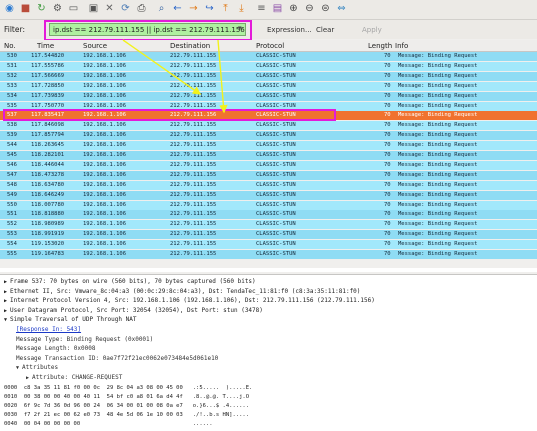  Describe the element at coordinates (74, 377) in the screenshot. I see `detail-line: ▶ Attribute: CHANGE-REQUEST` at that location.